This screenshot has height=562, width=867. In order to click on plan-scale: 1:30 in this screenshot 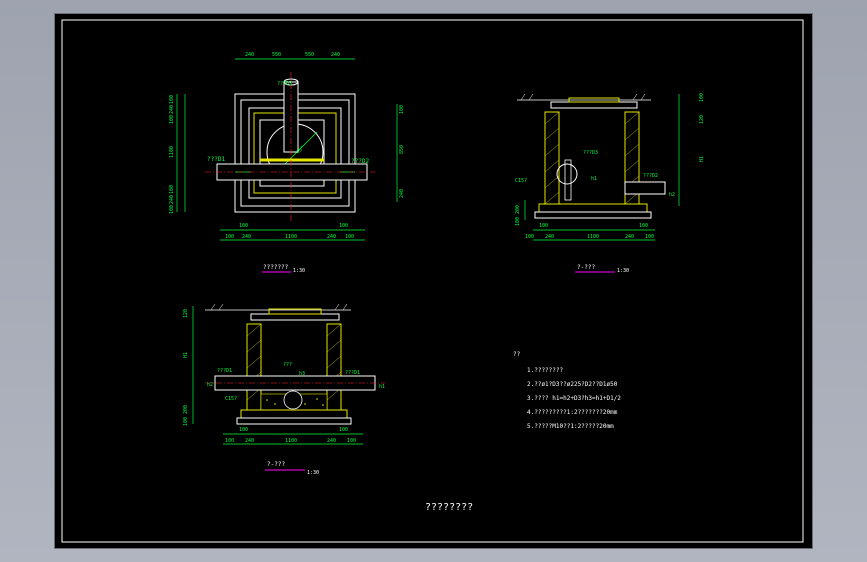, I will do `click(299, 271)`.